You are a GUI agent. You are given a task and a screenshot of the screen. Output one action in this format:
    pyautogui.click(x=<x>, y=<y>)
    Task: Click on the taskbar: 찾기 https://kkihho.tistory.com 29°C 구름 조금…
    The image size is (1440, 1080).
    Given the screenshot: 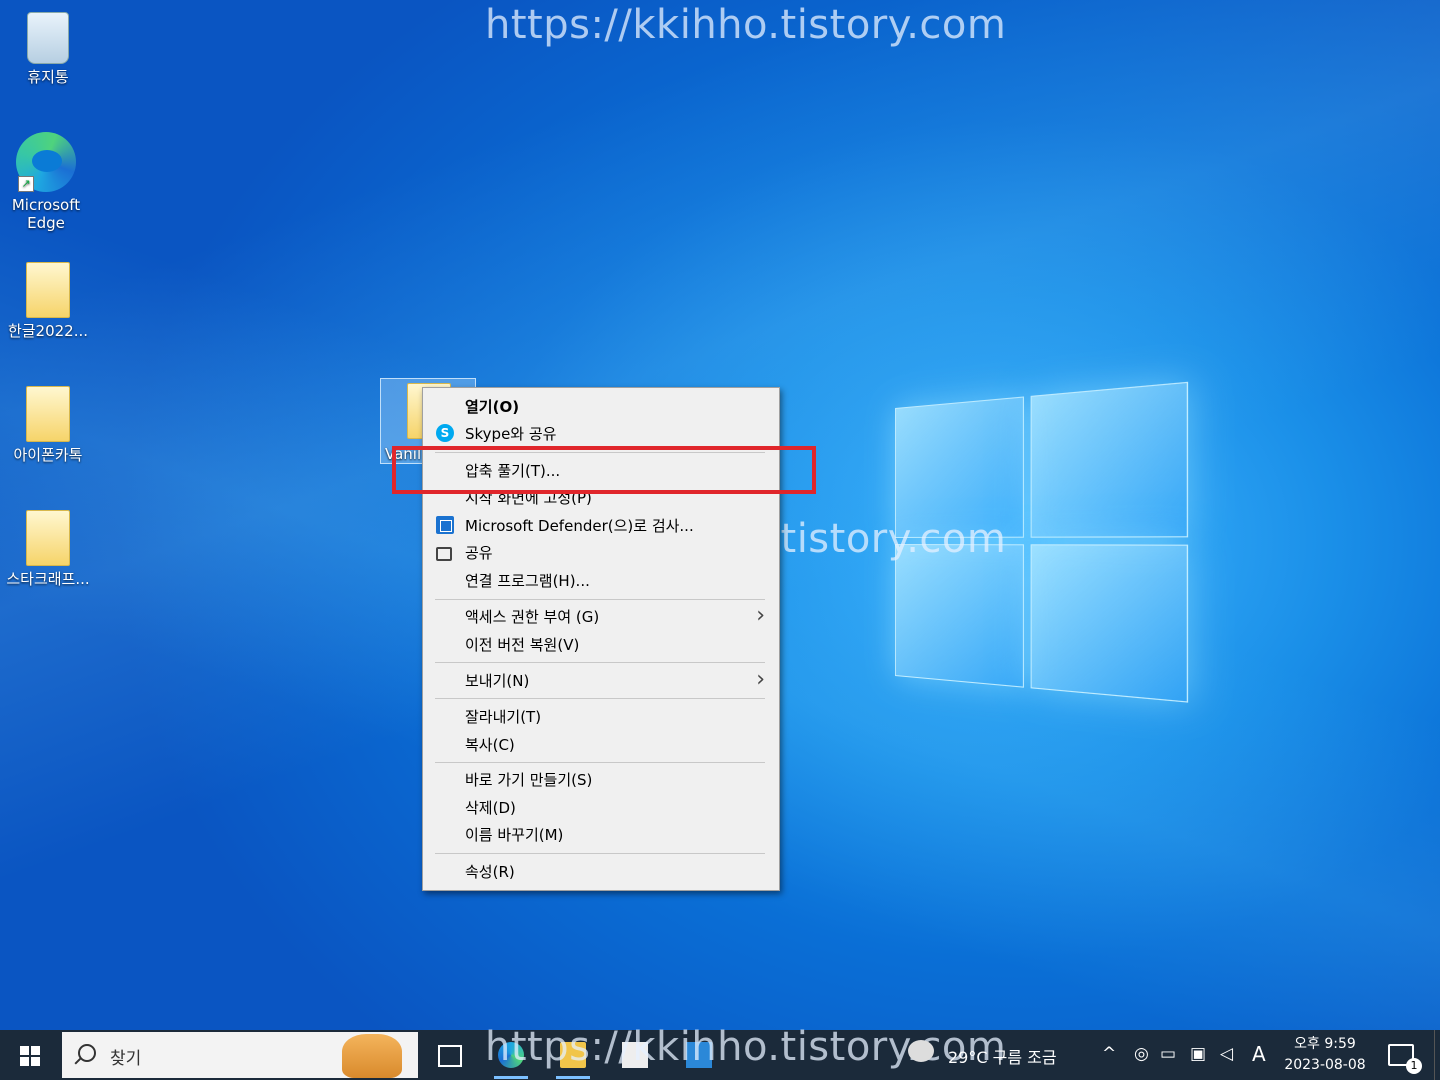 What is the action you would take?
    pyautogui.click(x=720, y=1052)
    